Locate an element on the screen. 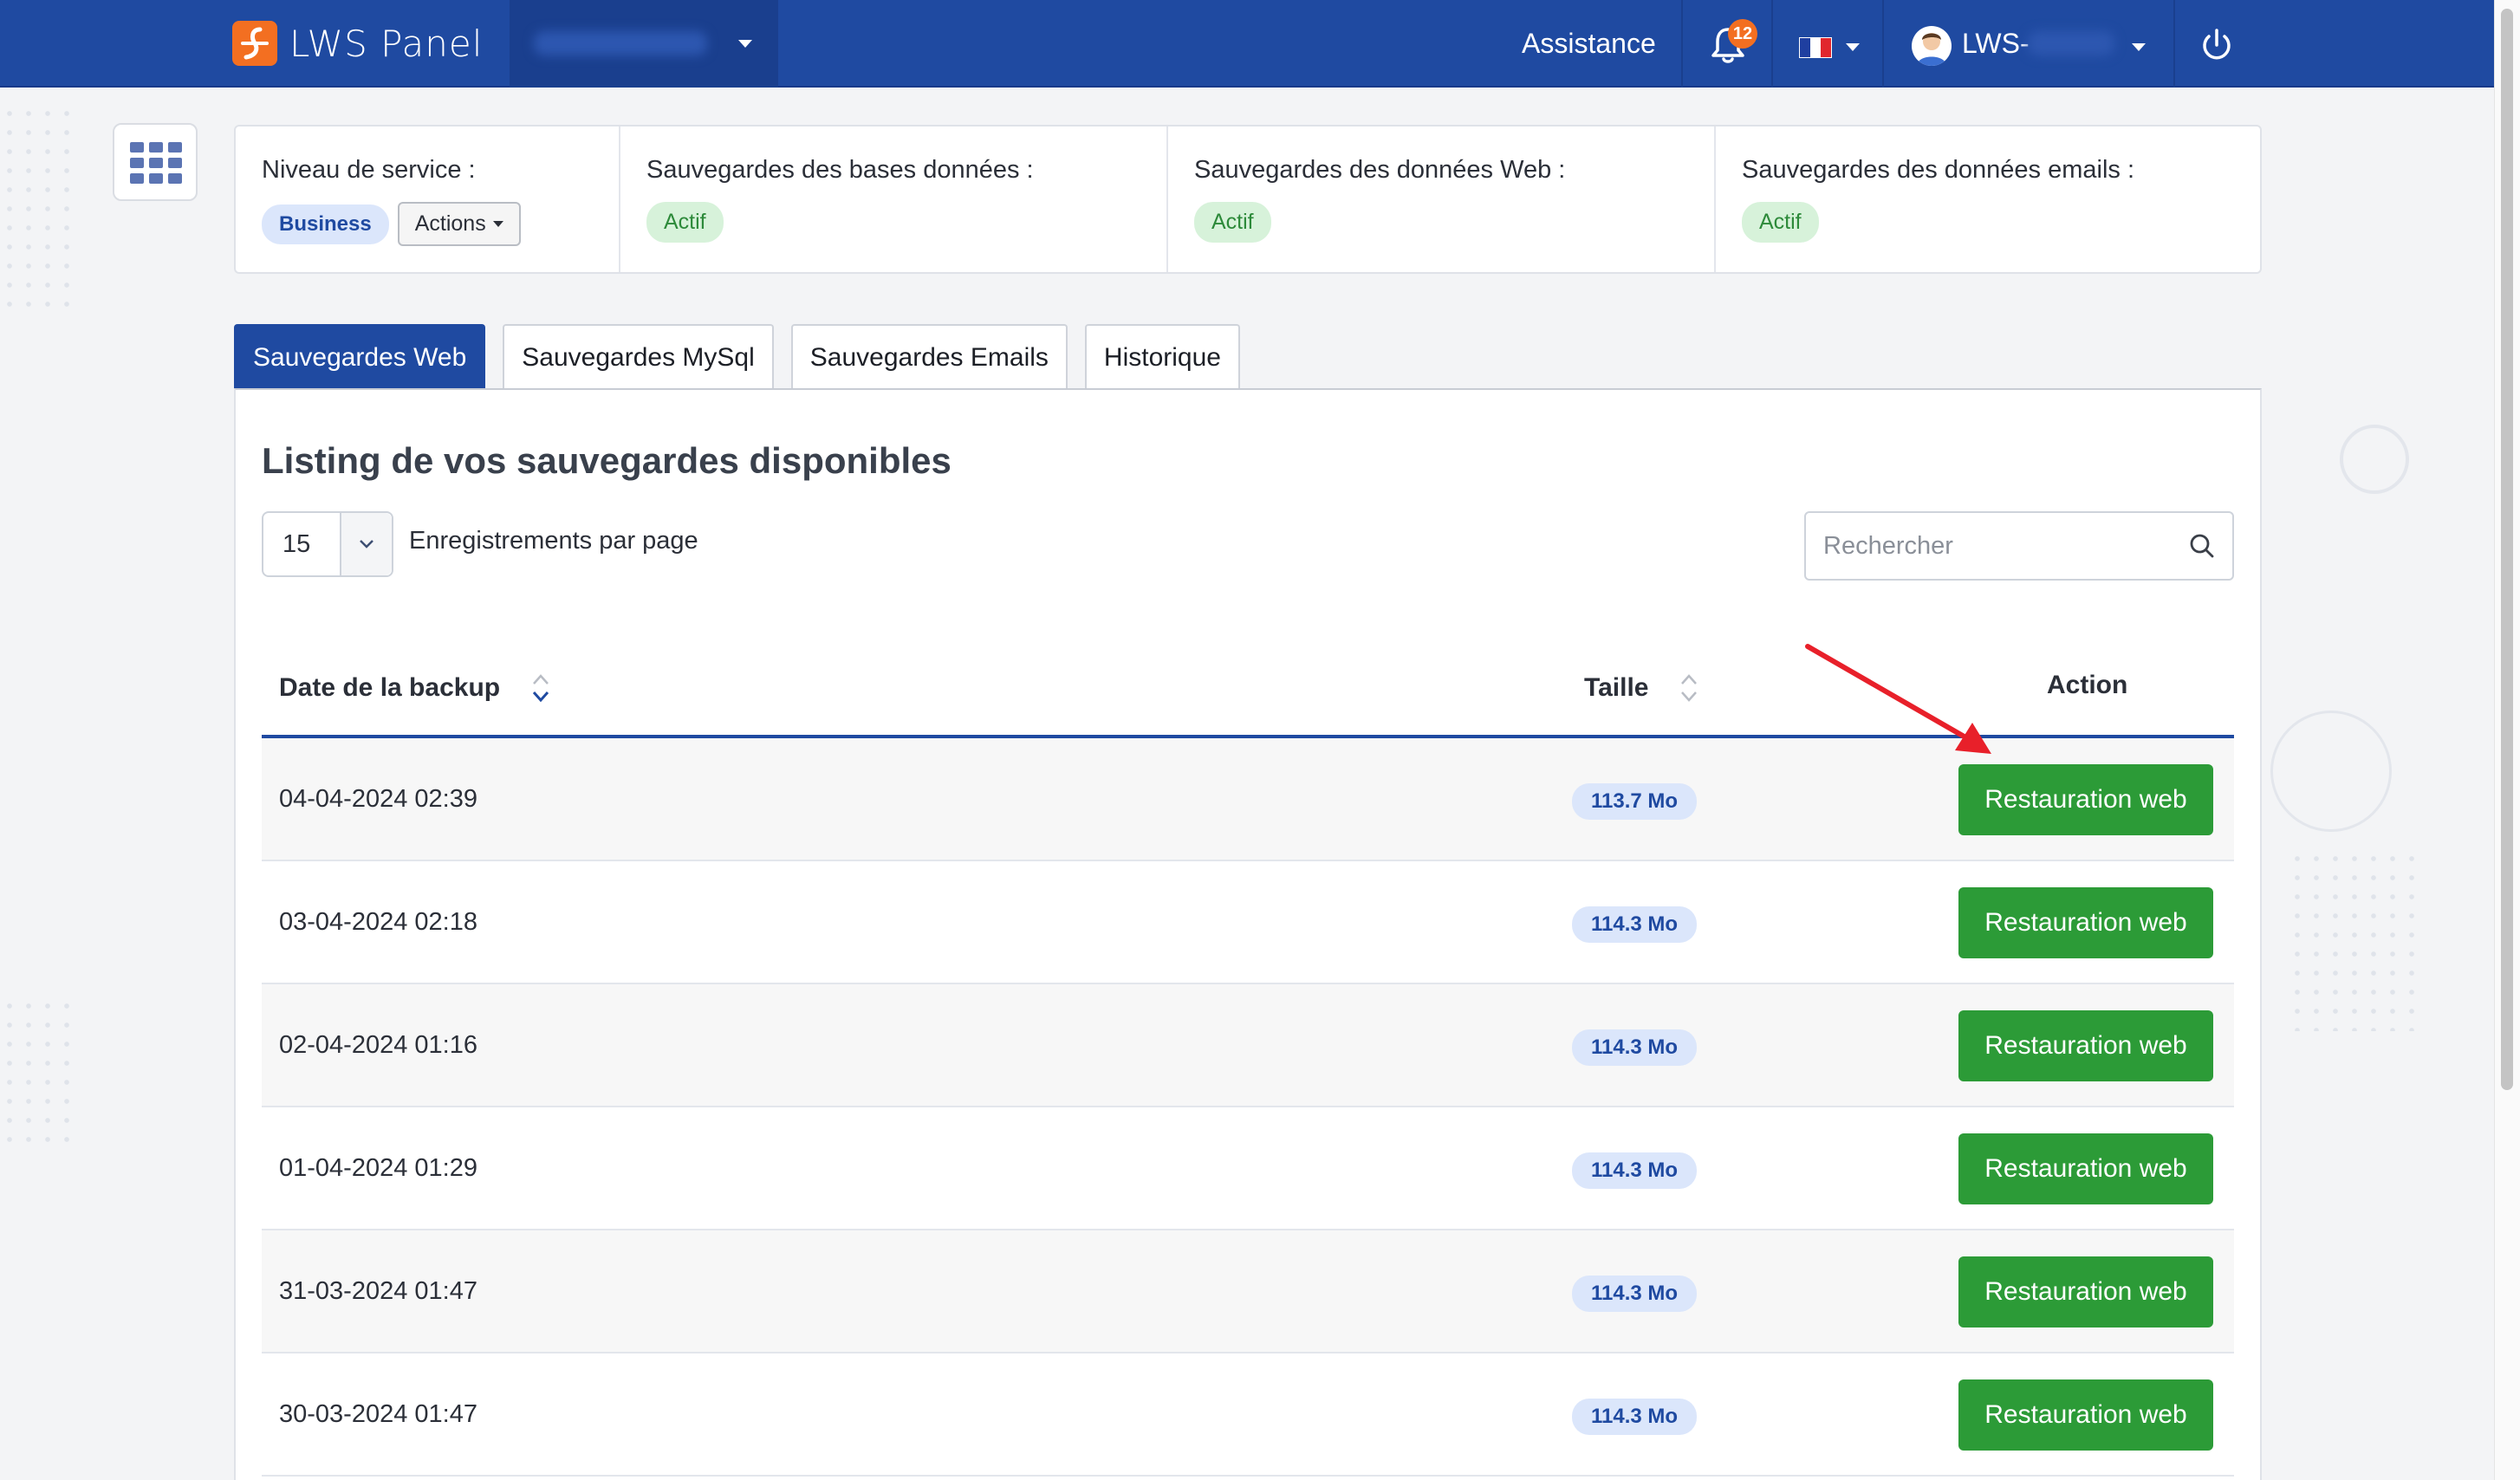 This screenshot has height=1480, width=2520. search-icon is located at coordinates (2202, 546).